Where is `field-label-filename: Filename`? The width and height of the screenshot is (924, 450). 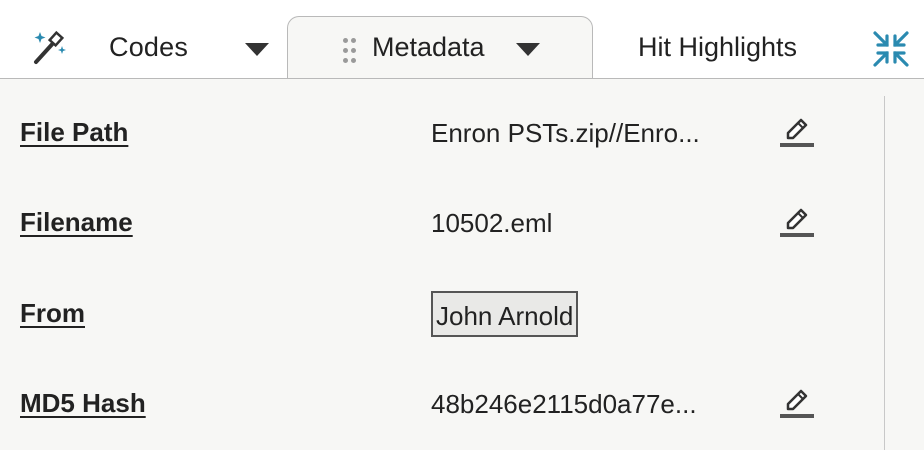
field-label-filename: Filename is located at coordinates (76, 222).